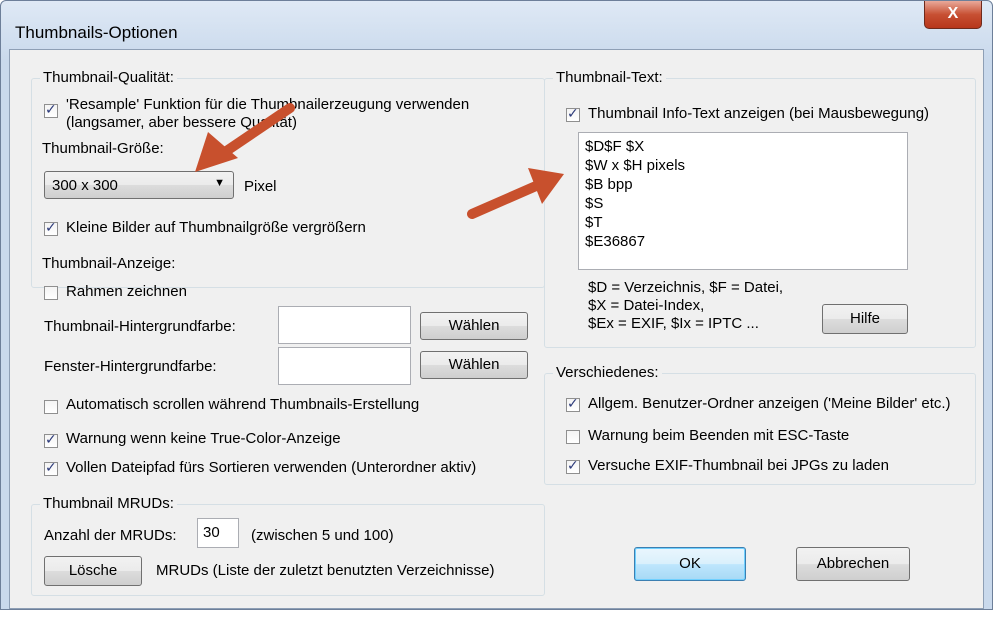 Image resolution: width=995 pixels, height=617 pixels. Describe the element at coordinates (515, 193) in the screenshot. I see `arrow-to-template-textarea` at that location.